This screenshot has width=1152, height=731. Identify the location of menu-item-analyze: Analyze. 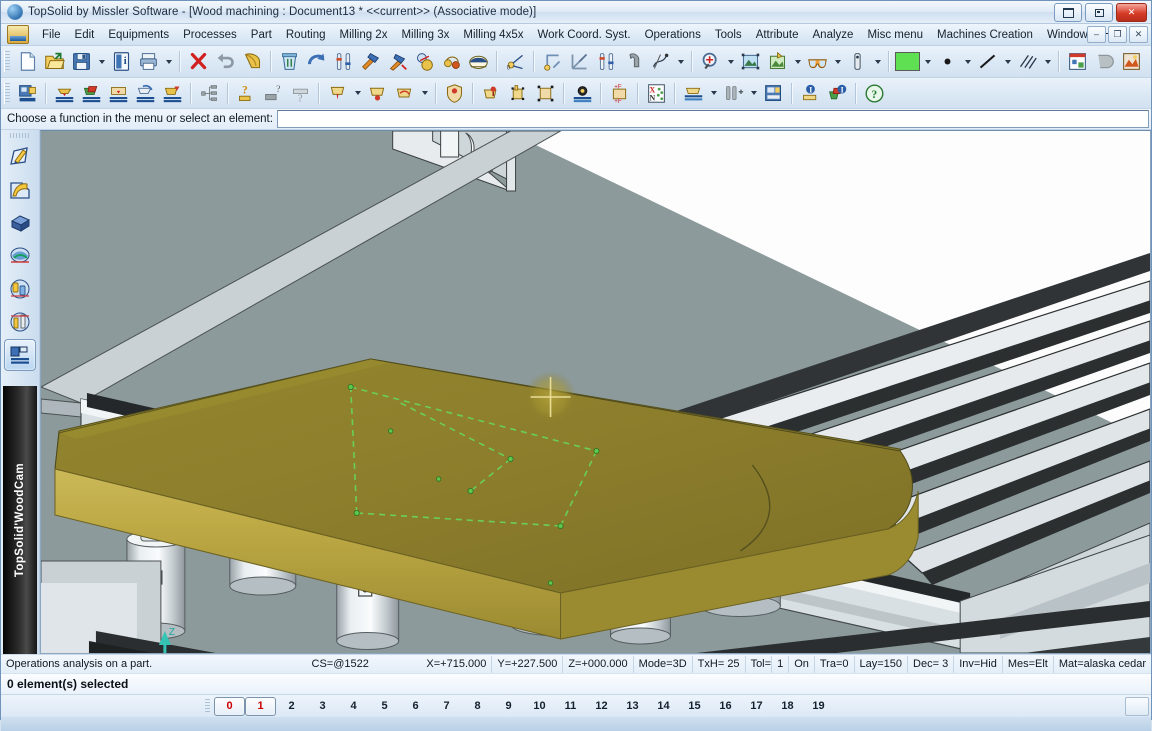
(833, 35).